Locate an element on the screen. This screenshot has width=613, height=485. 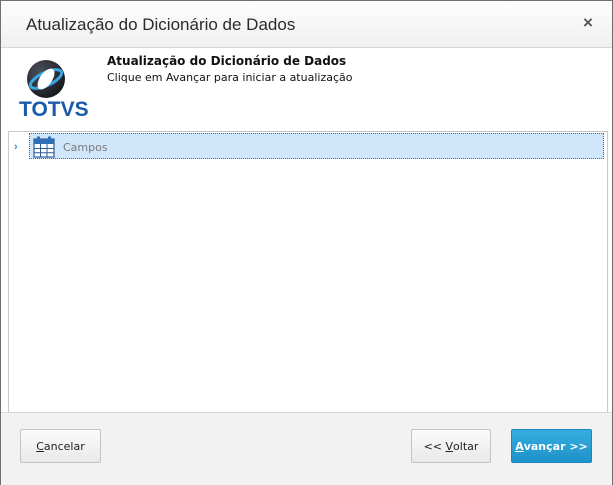
cancel-label: ancelar is located at coordinates (64, 446).